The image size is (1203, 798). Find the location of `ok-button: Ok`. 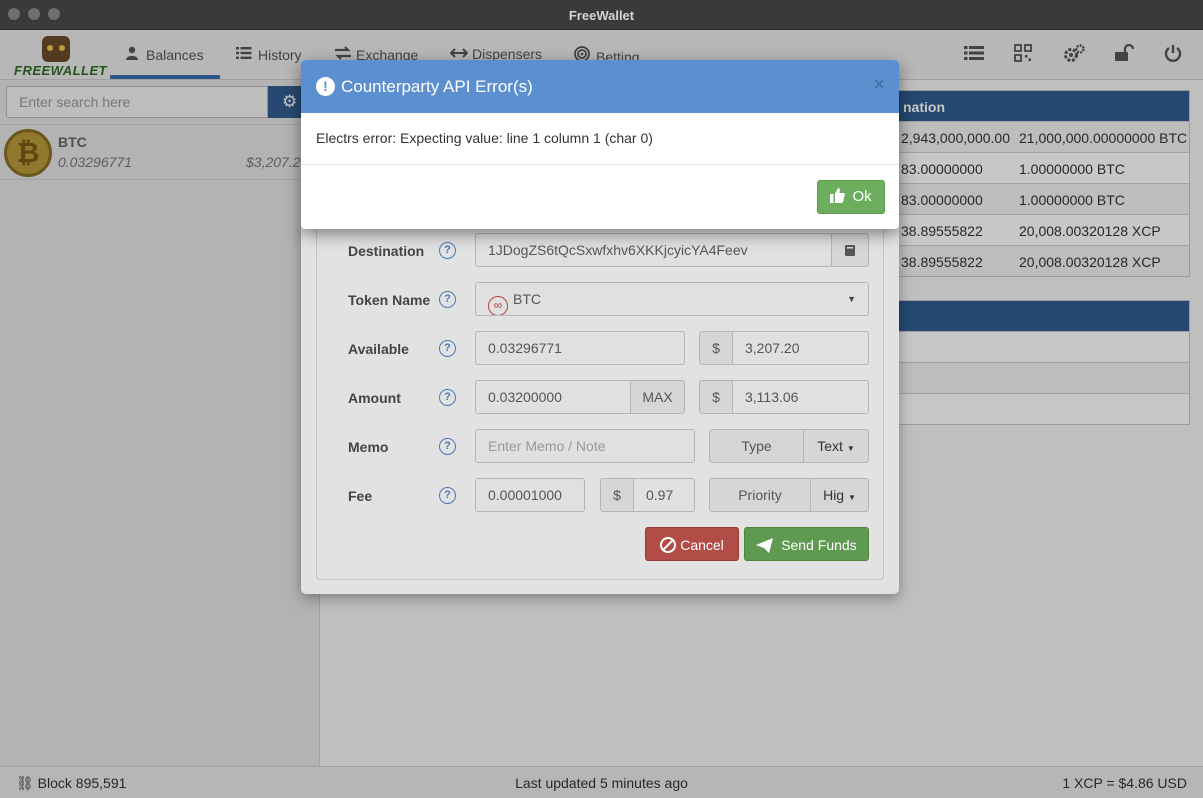

ok-button: Ok is located at coordinates (851, 197).